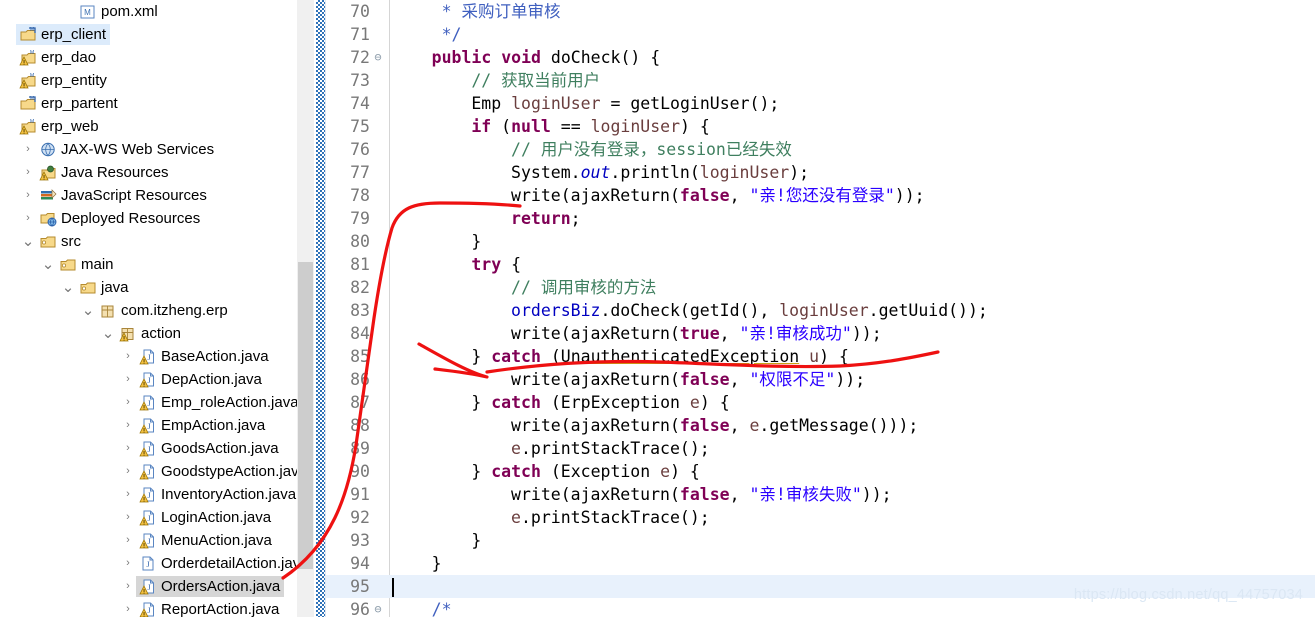 The image size is (1315, 617). What do you see at coordinates (157, 126) in the screenshot?
I see `tree-item-erp-web: Merp_web` at bounding box center [157, 126].